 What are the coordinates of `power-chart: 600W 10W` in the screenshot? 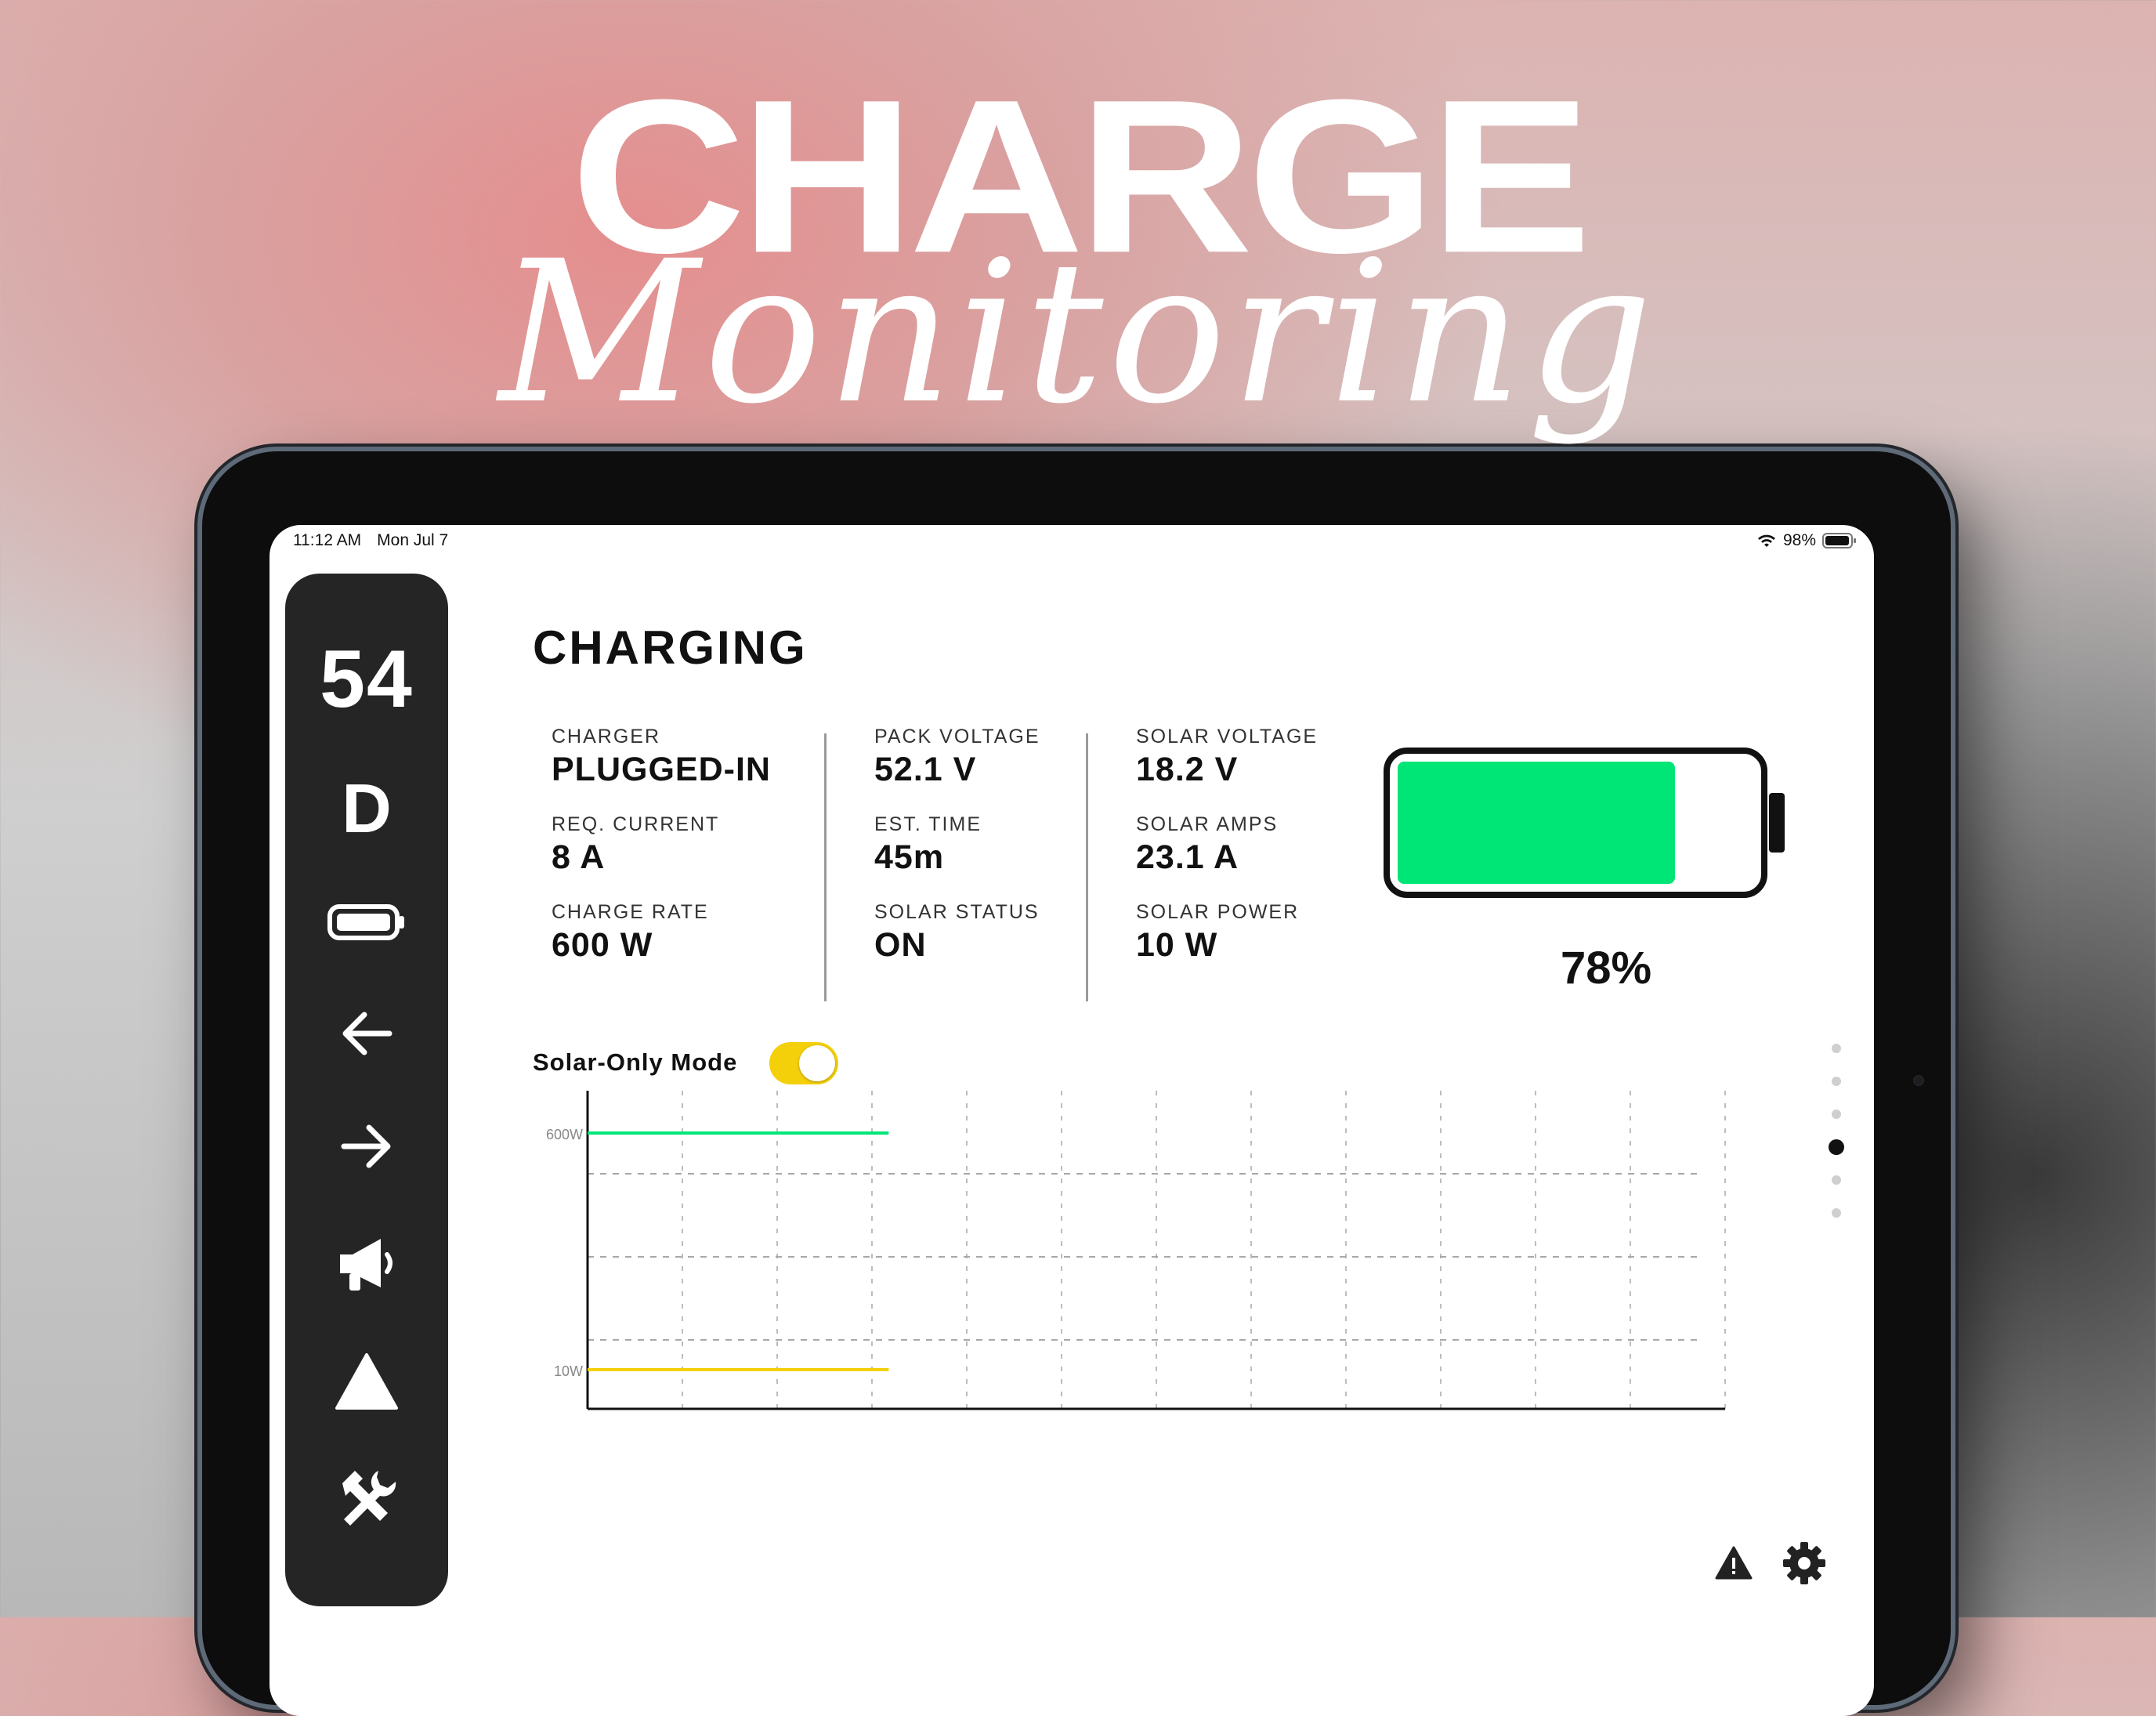 It's located at (1136, 1250).